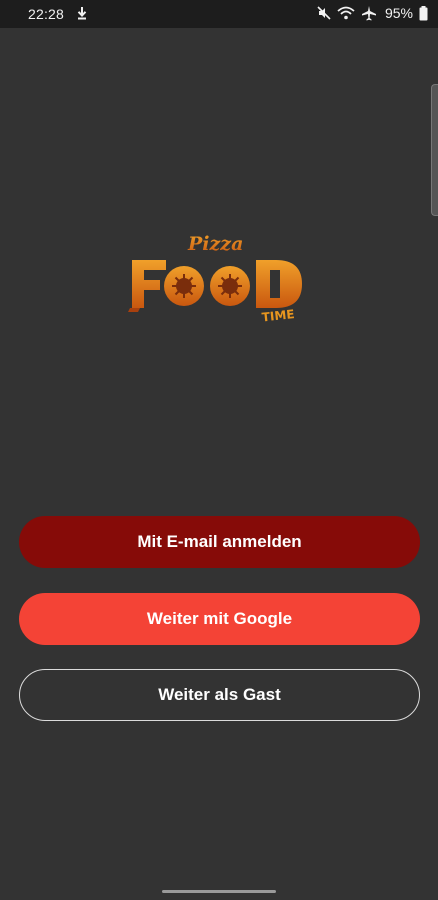 The image size is (438, 900). I want to click on svg-text: Pizza, so click(215, 244).